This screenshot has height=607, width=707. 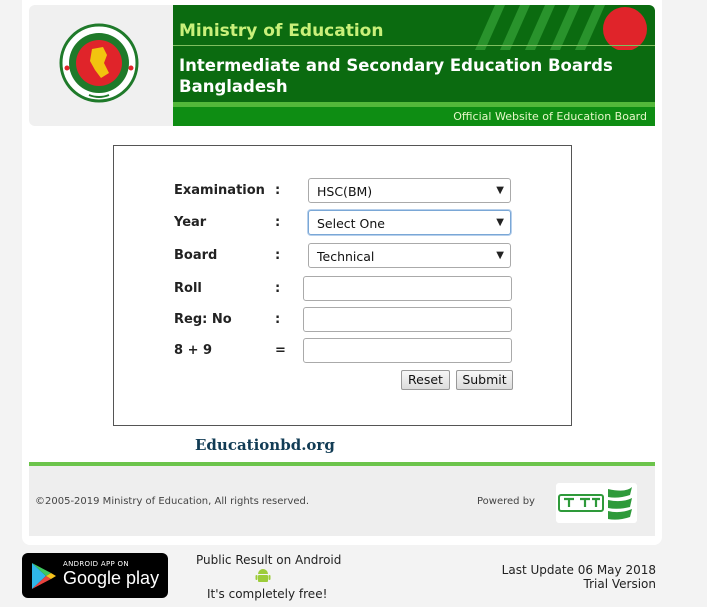 What do you see at coordinates (278, 288) in the screenshot?
I see `roll-colon: :` at bounding box center [278, 288].